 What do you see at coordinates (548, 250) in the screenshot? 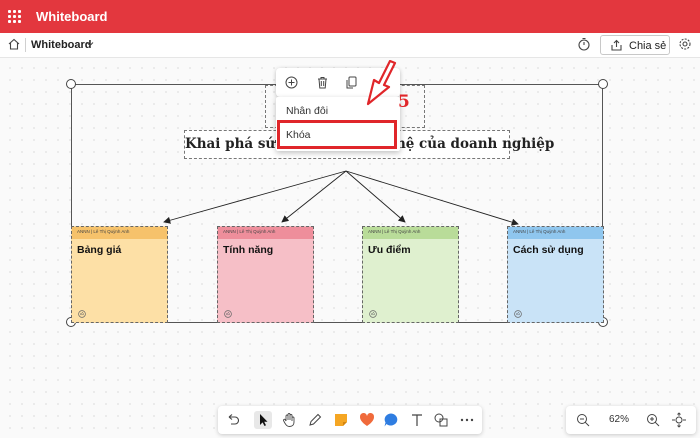
I see `note-title: Cách sử dụng` at bounding box center [548, 250].